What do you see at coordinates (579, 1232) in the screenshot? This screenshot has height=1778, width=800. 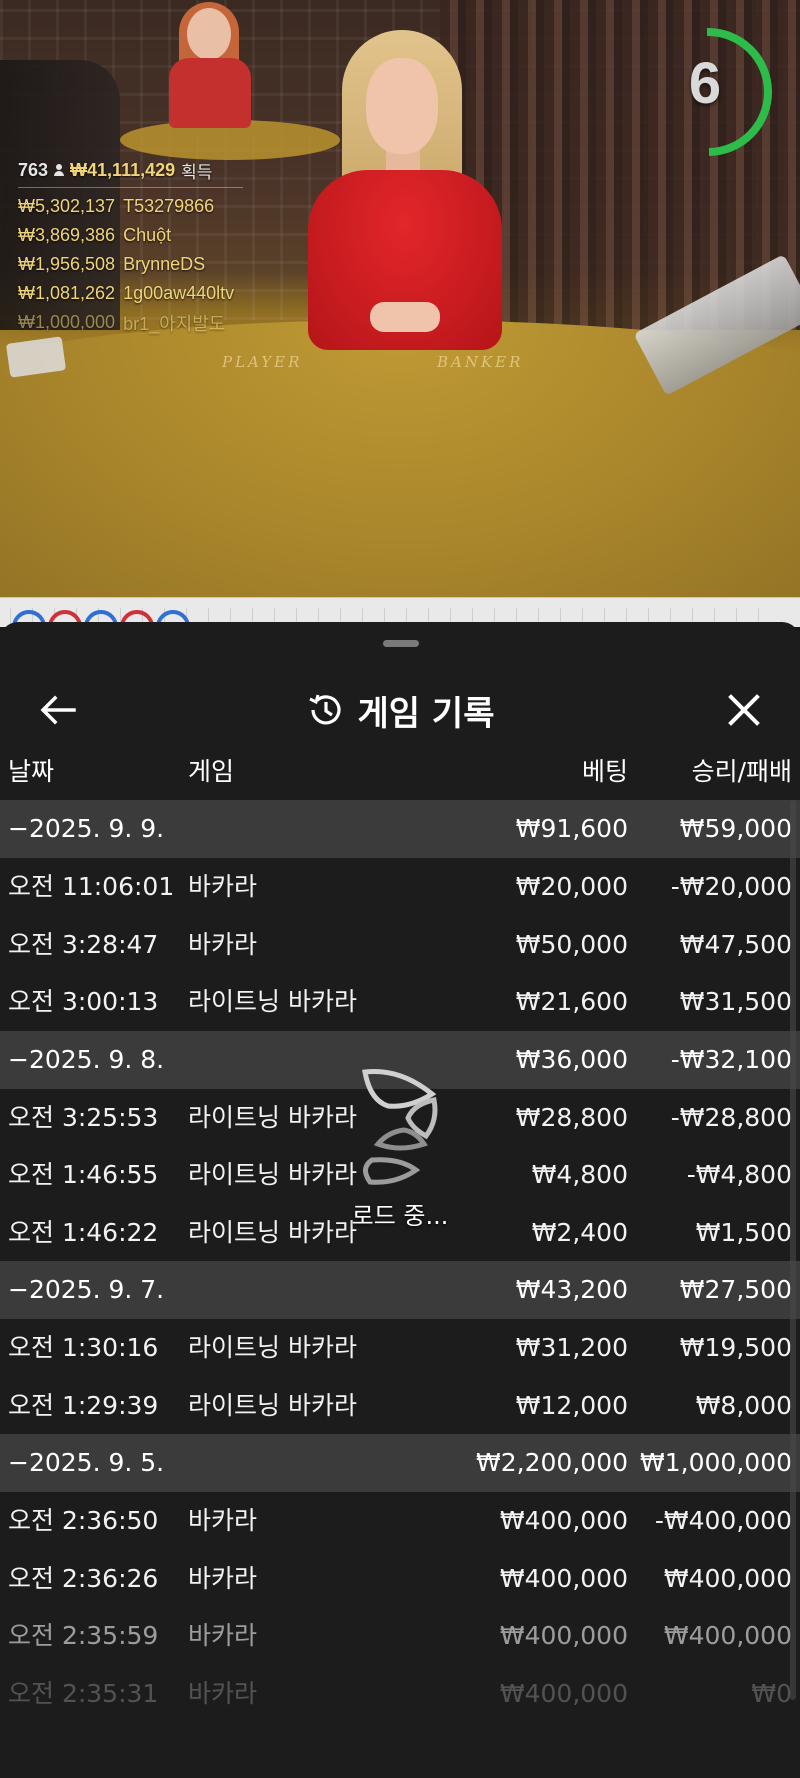 I see `row-bet: ₩2,400` at bounding box center [579, 1232].